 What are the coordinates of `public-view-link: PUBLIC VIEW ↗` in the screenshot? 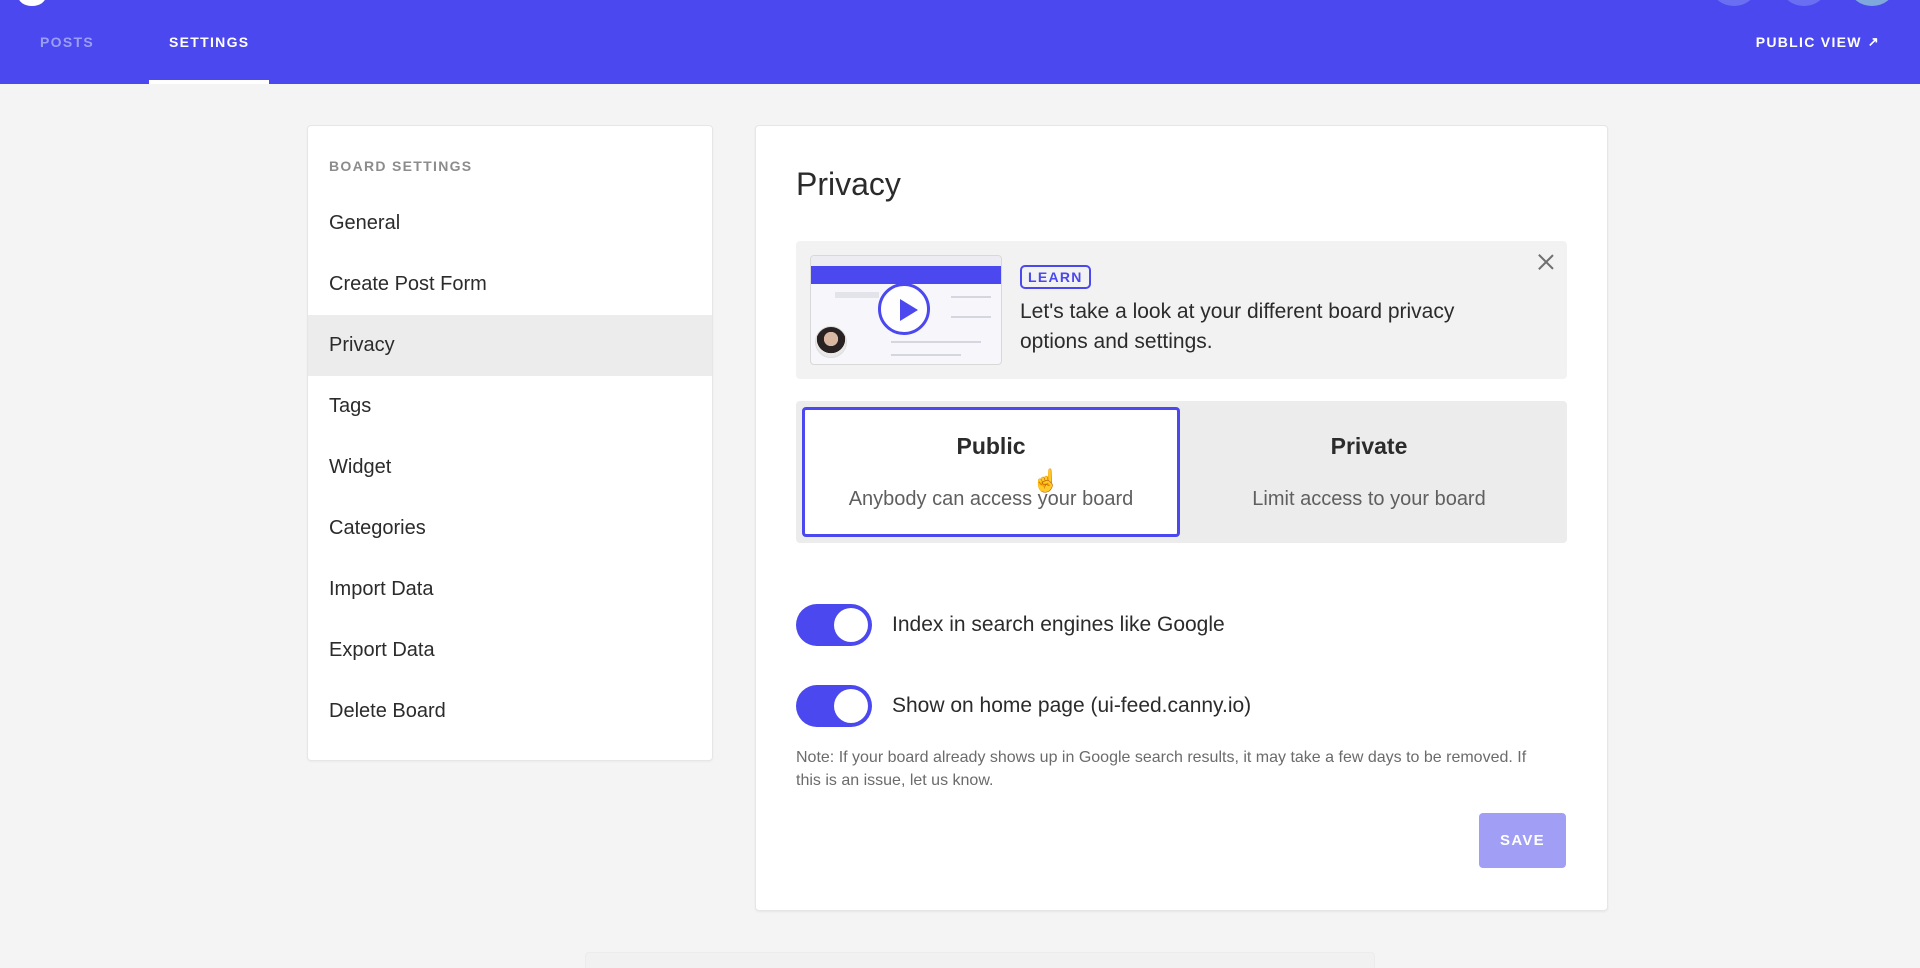 It's located at (1818, 42).